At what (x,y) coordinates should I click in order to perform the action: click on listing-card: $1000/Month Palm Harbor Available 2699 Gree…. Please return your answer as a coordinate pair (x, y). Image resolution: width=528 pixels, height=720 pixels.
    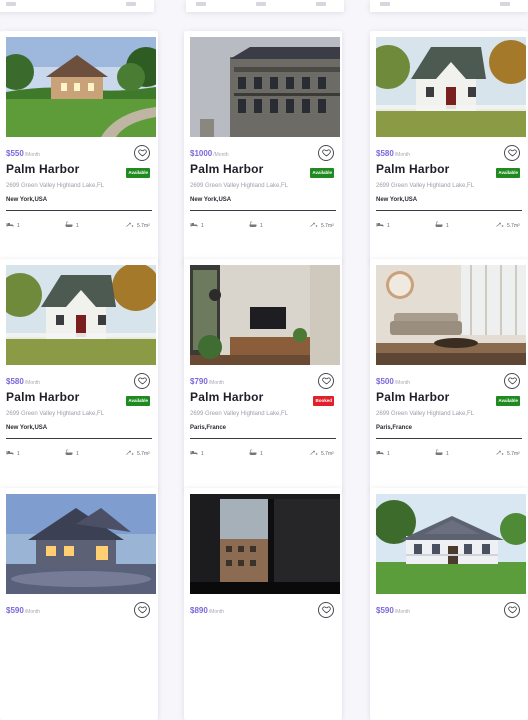
    Looking at the image, I should click on (263, 147).